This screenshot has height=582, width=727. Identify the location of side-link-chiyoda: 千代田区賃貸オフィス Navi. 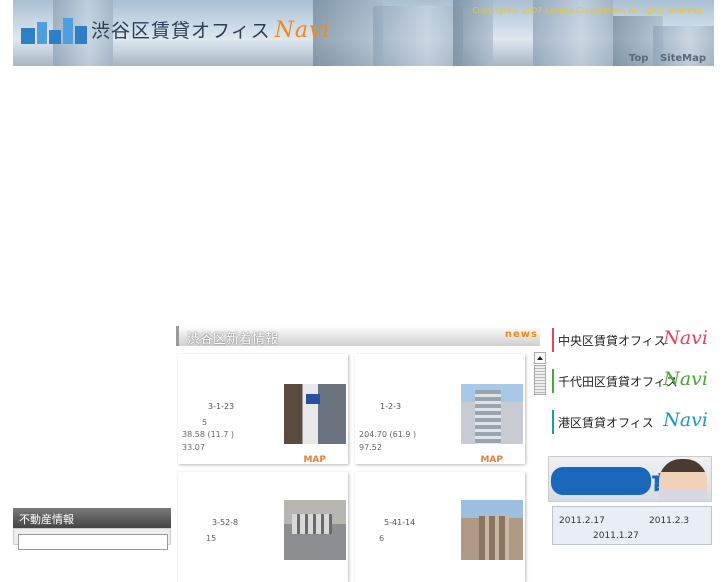
(631, 380).